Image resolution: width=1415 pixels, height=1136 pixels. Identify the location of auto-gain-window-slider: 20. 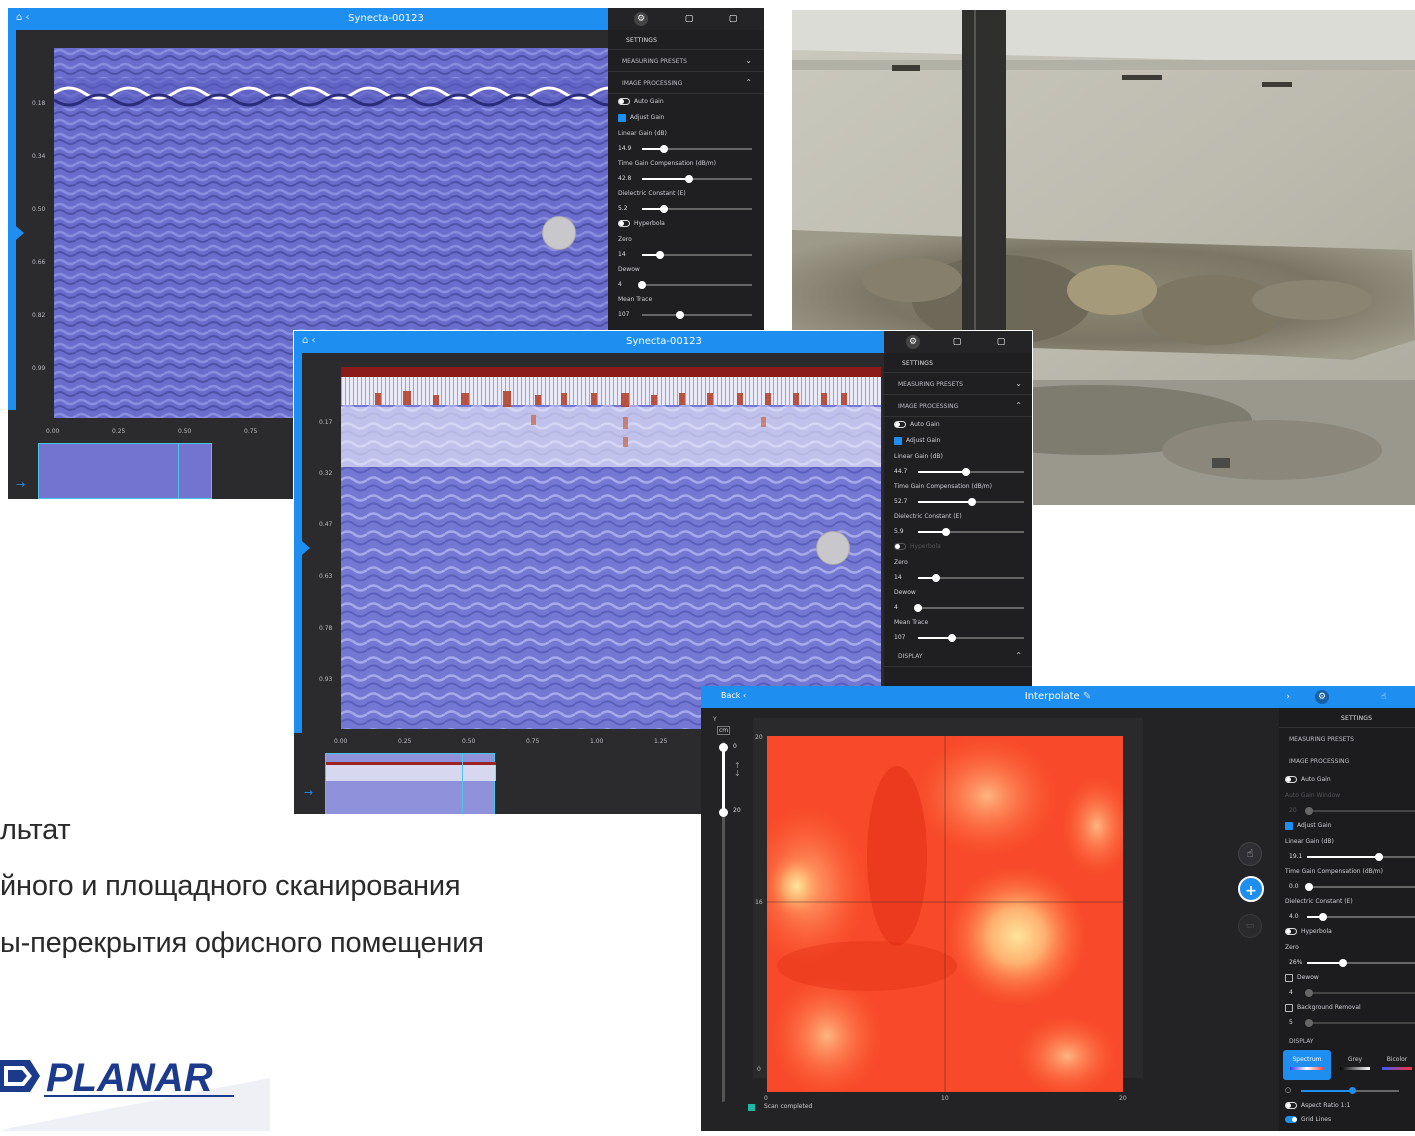
(1347, 811).